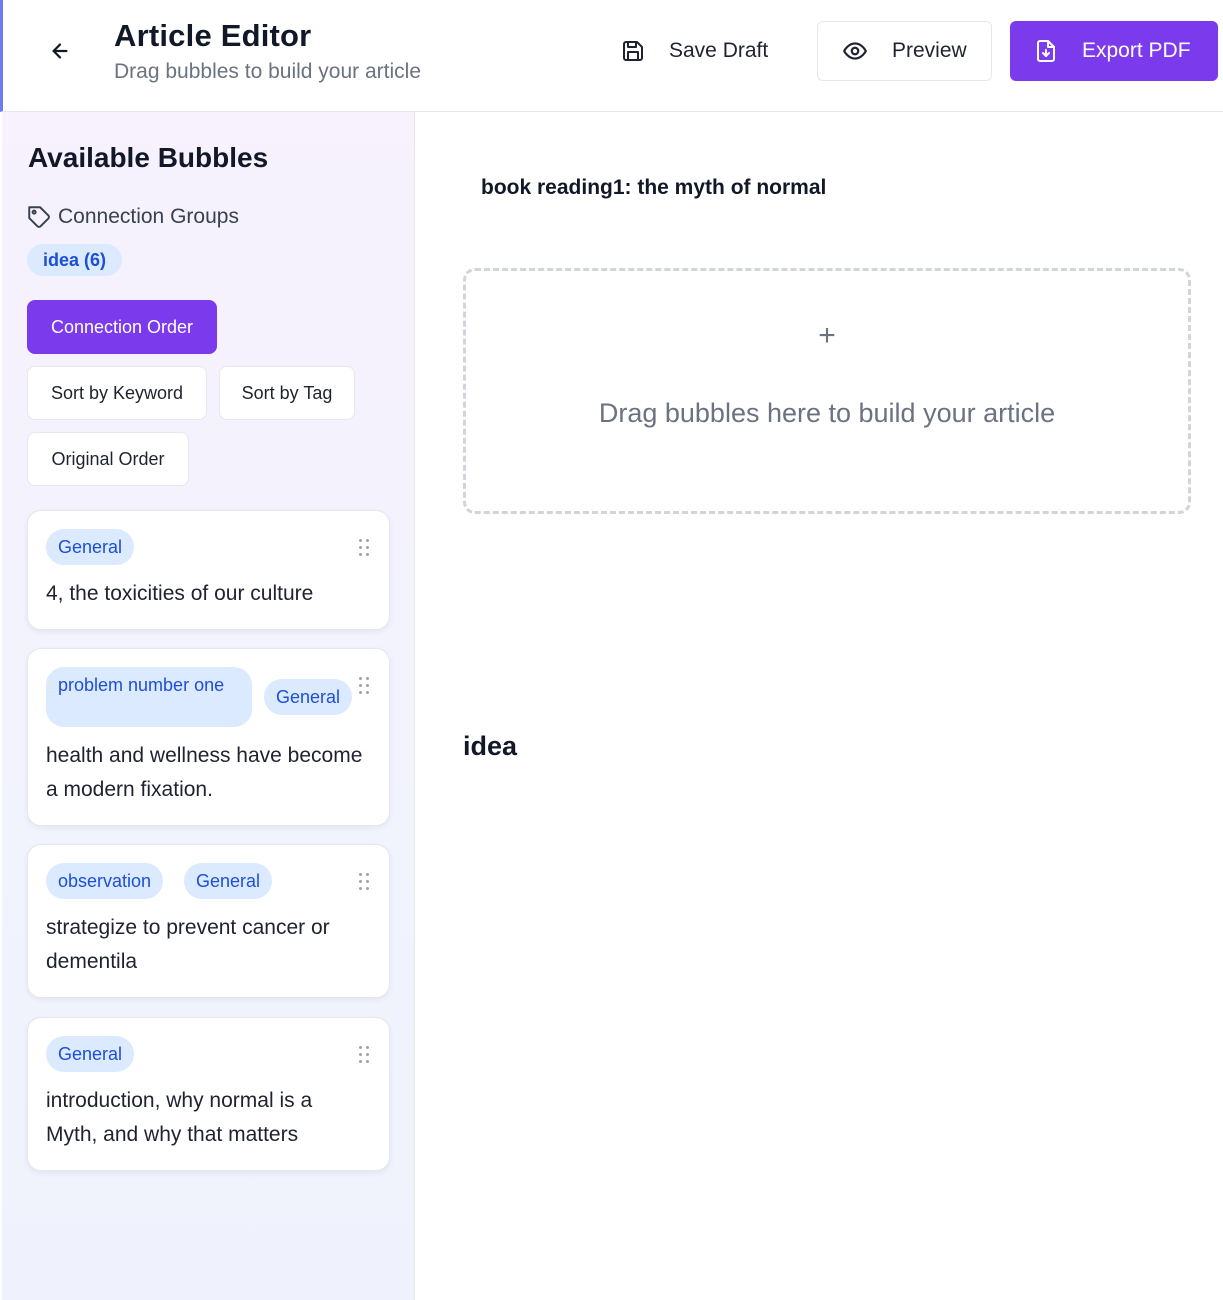 The width and height of the screenshot is (1223, 1300). What do you see at coordinates (213, 35) in the screenshot?
I see `page-title: Article Editor` at bounding box center [213, 35].